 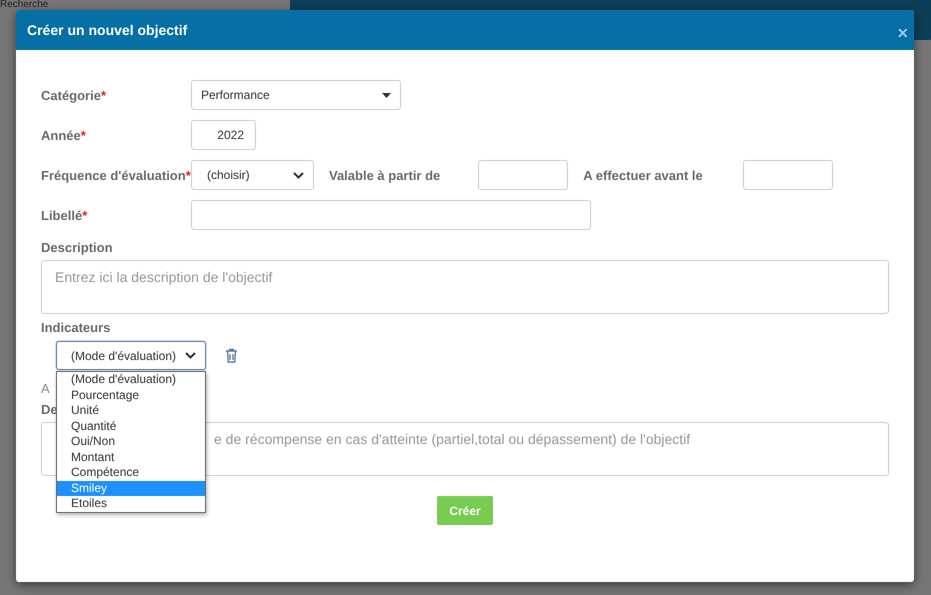 What do you see at coordinates (45, 388) in the screenshot?
I see `add-link: A` at bounding box center [45, 388].